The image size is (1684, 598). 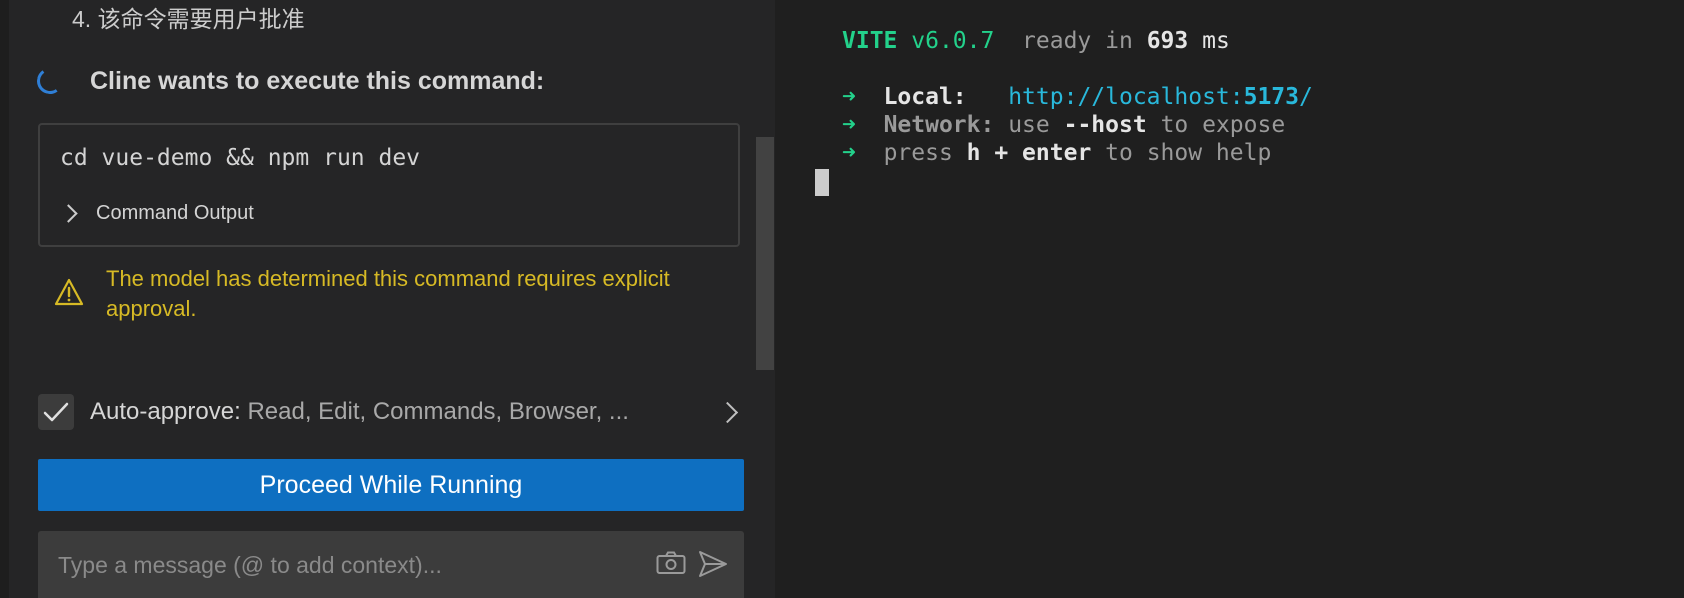 I want to click on local-label: Local:, so click(x=925, y=97).